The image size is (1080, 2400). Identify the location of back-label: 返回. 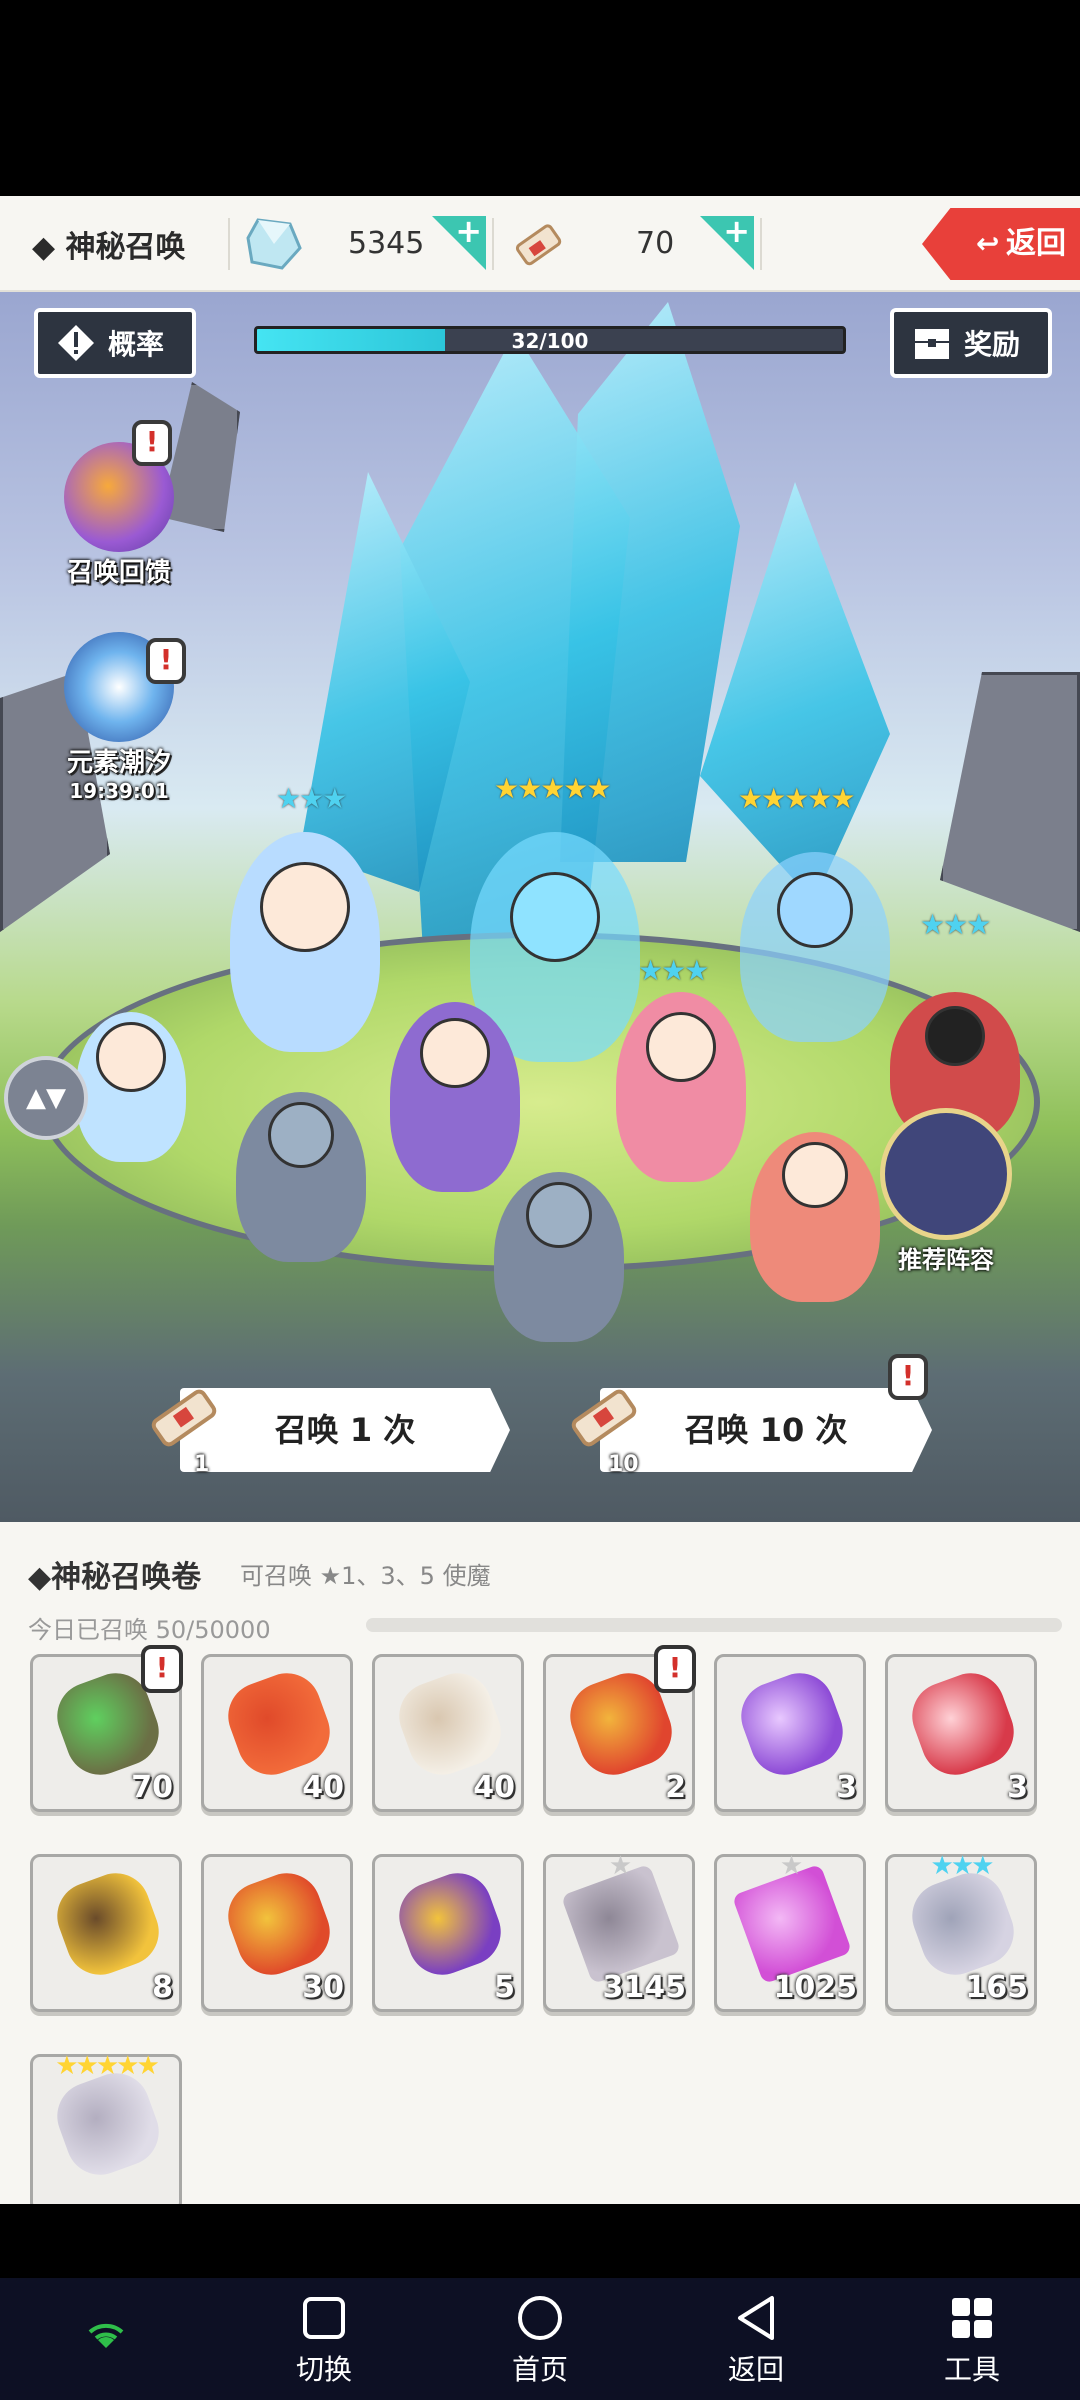
(1036, 243).